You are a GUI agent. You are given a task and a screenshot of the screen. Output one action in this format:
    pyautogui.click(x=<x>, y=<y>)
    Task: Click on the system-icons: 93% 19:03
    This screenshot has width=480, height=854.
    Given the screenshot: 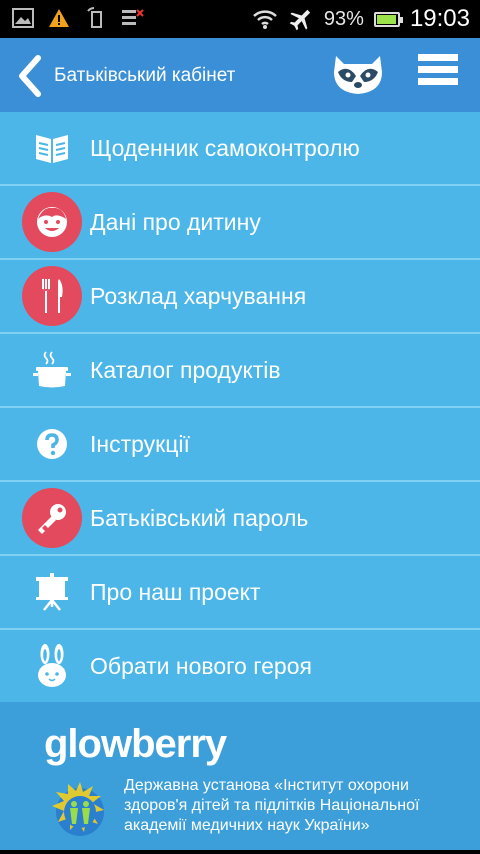 What is the action you would take?
    pyautogui.click(x=361, y=19)
    